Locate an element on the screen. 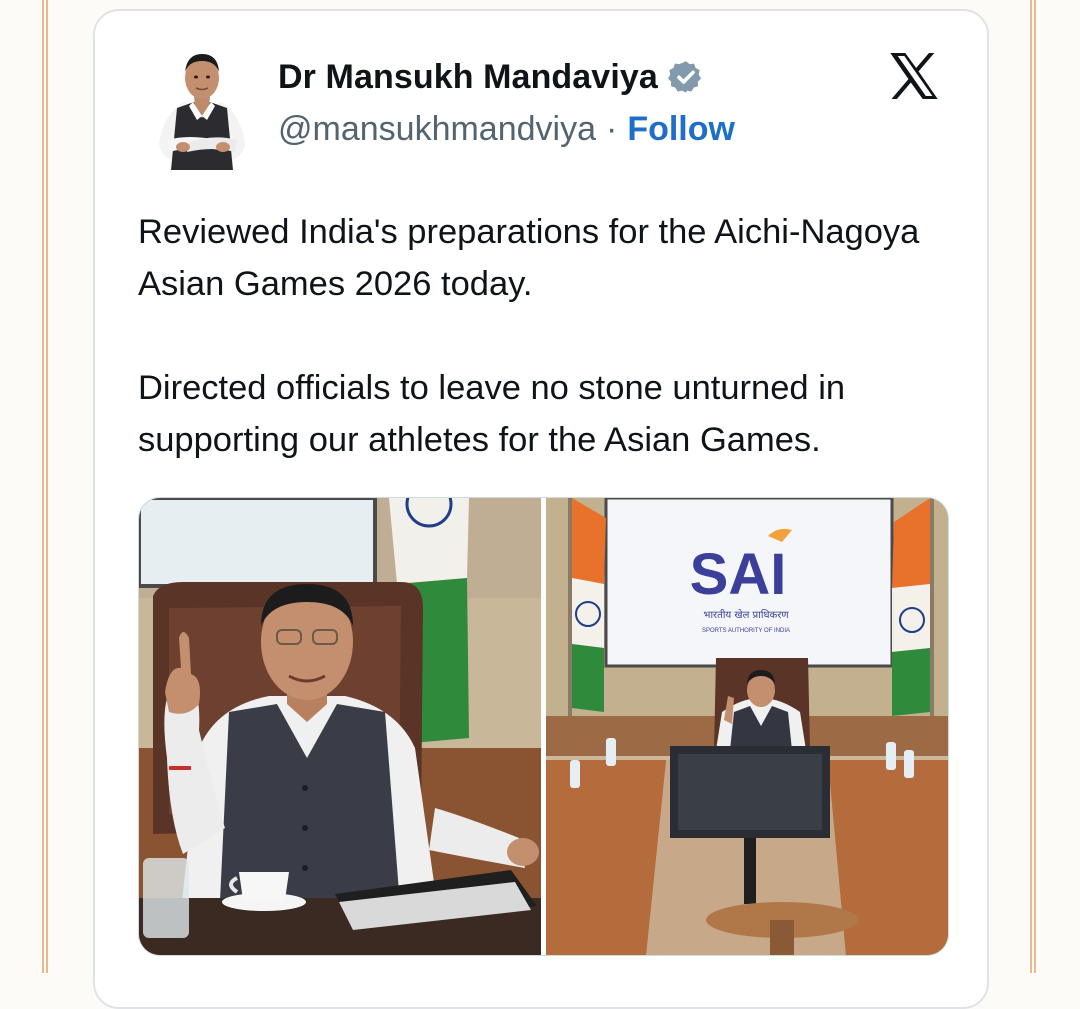  author-name-row: Dr Mansukh Mandaviya is located at coordinates (491, 77).